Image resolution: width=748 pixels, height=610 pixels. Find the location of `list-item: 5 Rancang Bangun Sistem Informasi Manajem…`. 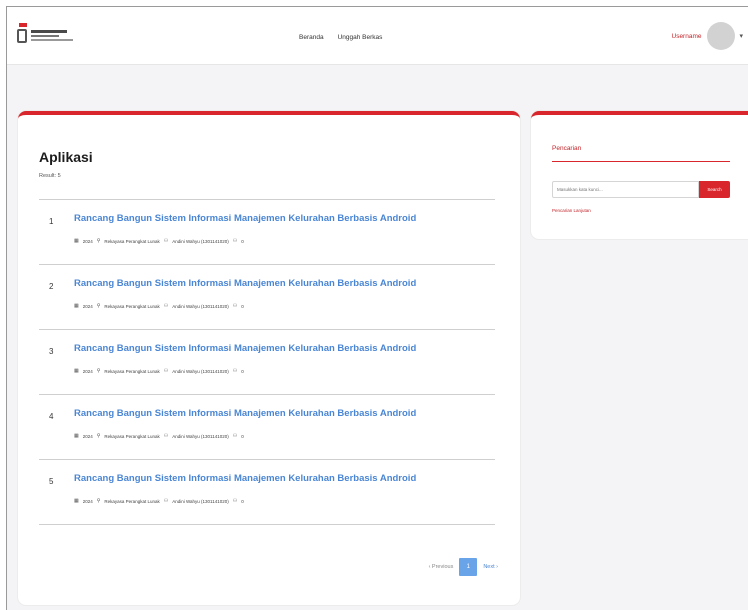

list-item: 5 Rancang Bangun Sistem Informasi Manajem… is located at coordinates (267, 492).